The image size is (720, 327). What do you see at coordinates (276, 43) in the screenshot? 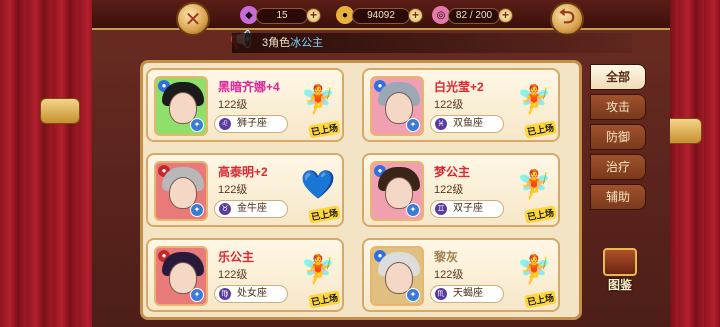
I see `notice-prefix: 3角色` at bounding box center [276, 43].